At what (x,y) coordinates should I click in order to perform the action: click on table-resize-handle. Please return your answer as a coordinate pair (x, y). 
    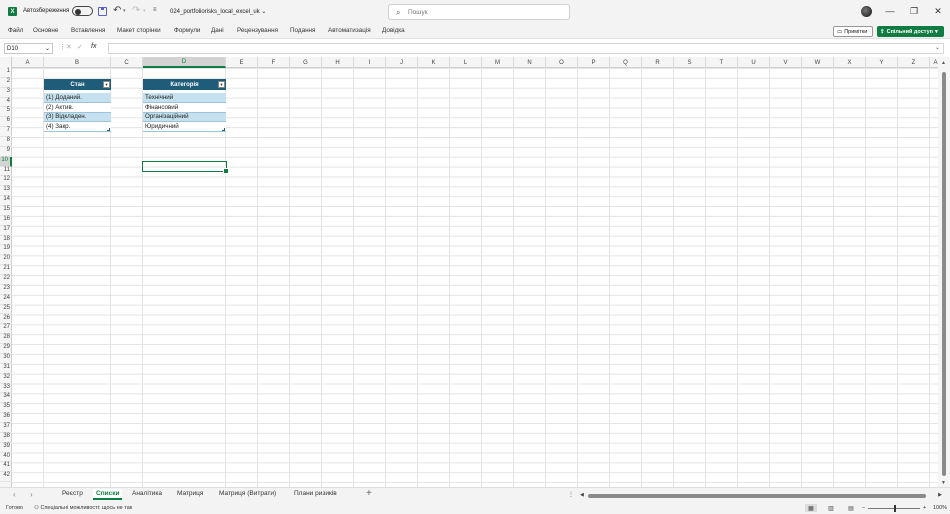
    Looking at the image, I should click on (108, 129).